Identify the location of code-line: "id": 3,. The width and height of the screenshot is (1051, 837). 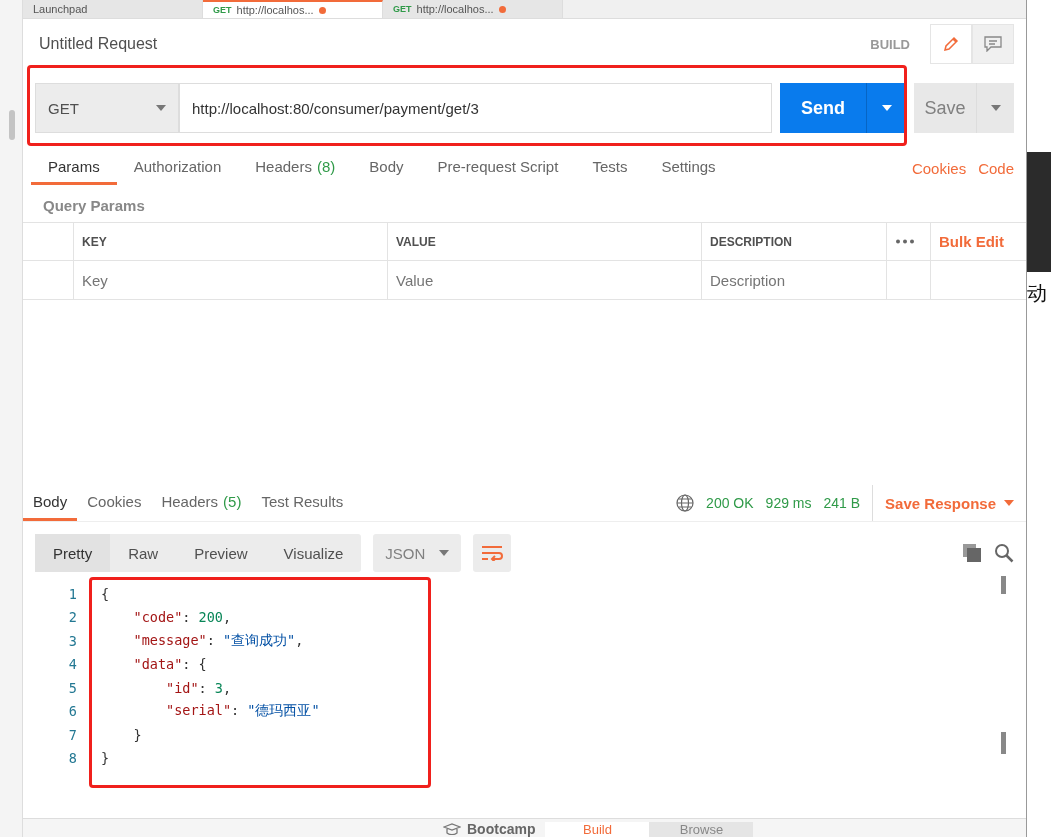
(198, 687).